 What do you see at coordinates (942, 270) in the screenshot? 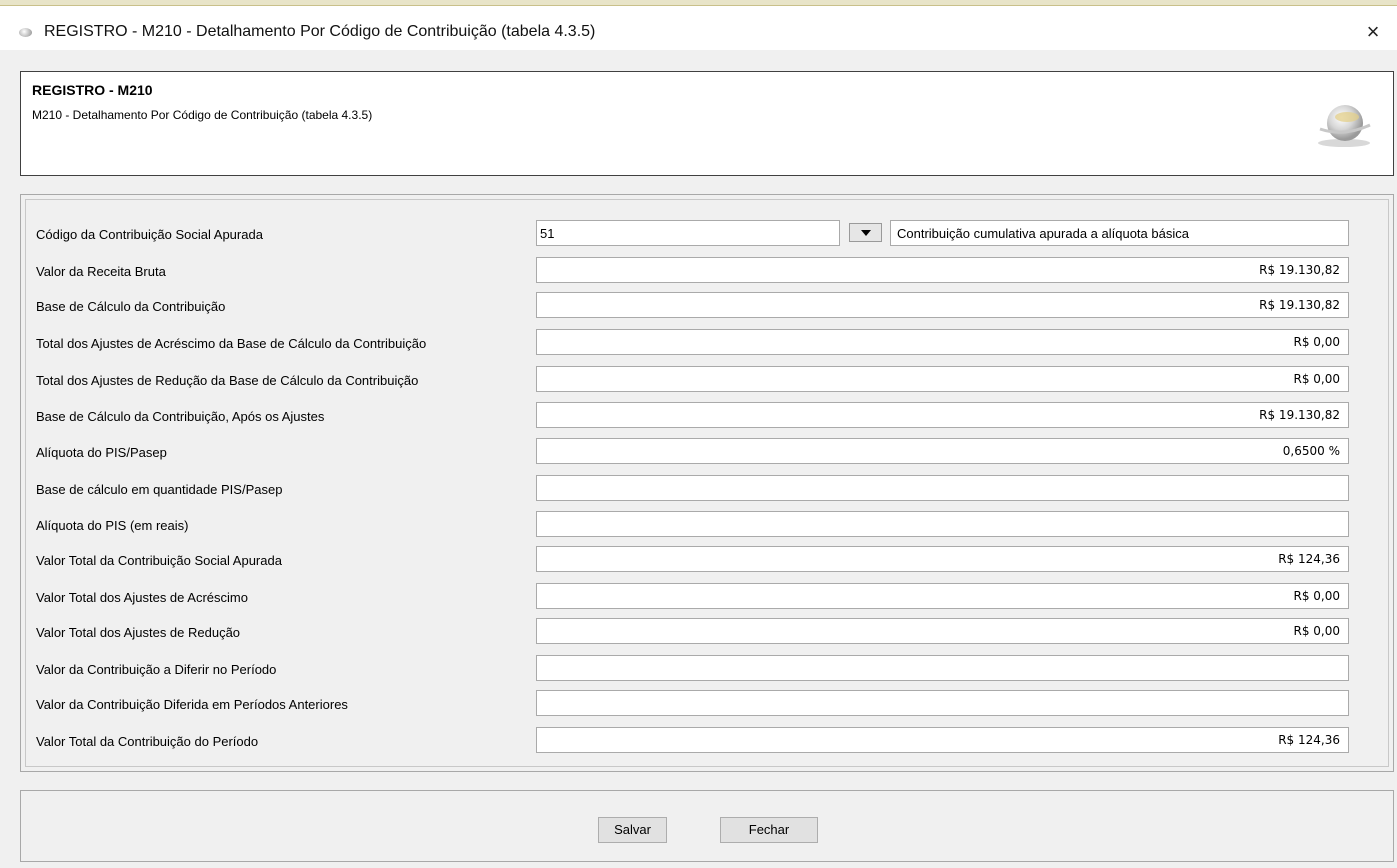
I see `receita-bruta-input: R$ 19.130,82` at bounding box center [942, 270].